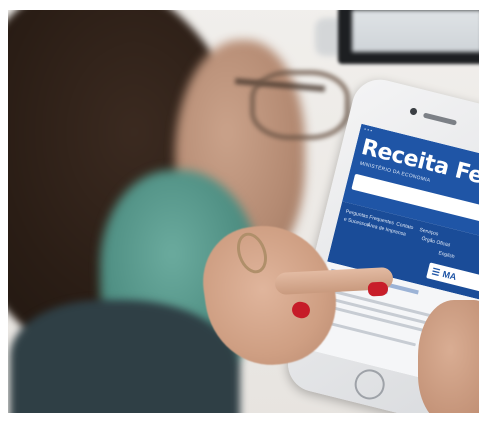 The image size is (479, 425). Describe the element at coordinates (436, 242) in the screenshot. I see `nav-link-official: Órgão Oficial` at that location.